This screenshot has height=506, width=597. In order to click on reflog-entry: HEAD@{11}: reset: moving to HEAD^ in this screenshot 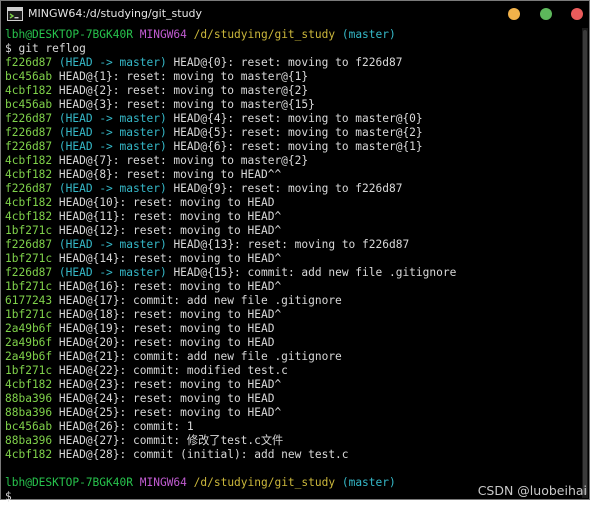, I will do `click(170, 216)`.